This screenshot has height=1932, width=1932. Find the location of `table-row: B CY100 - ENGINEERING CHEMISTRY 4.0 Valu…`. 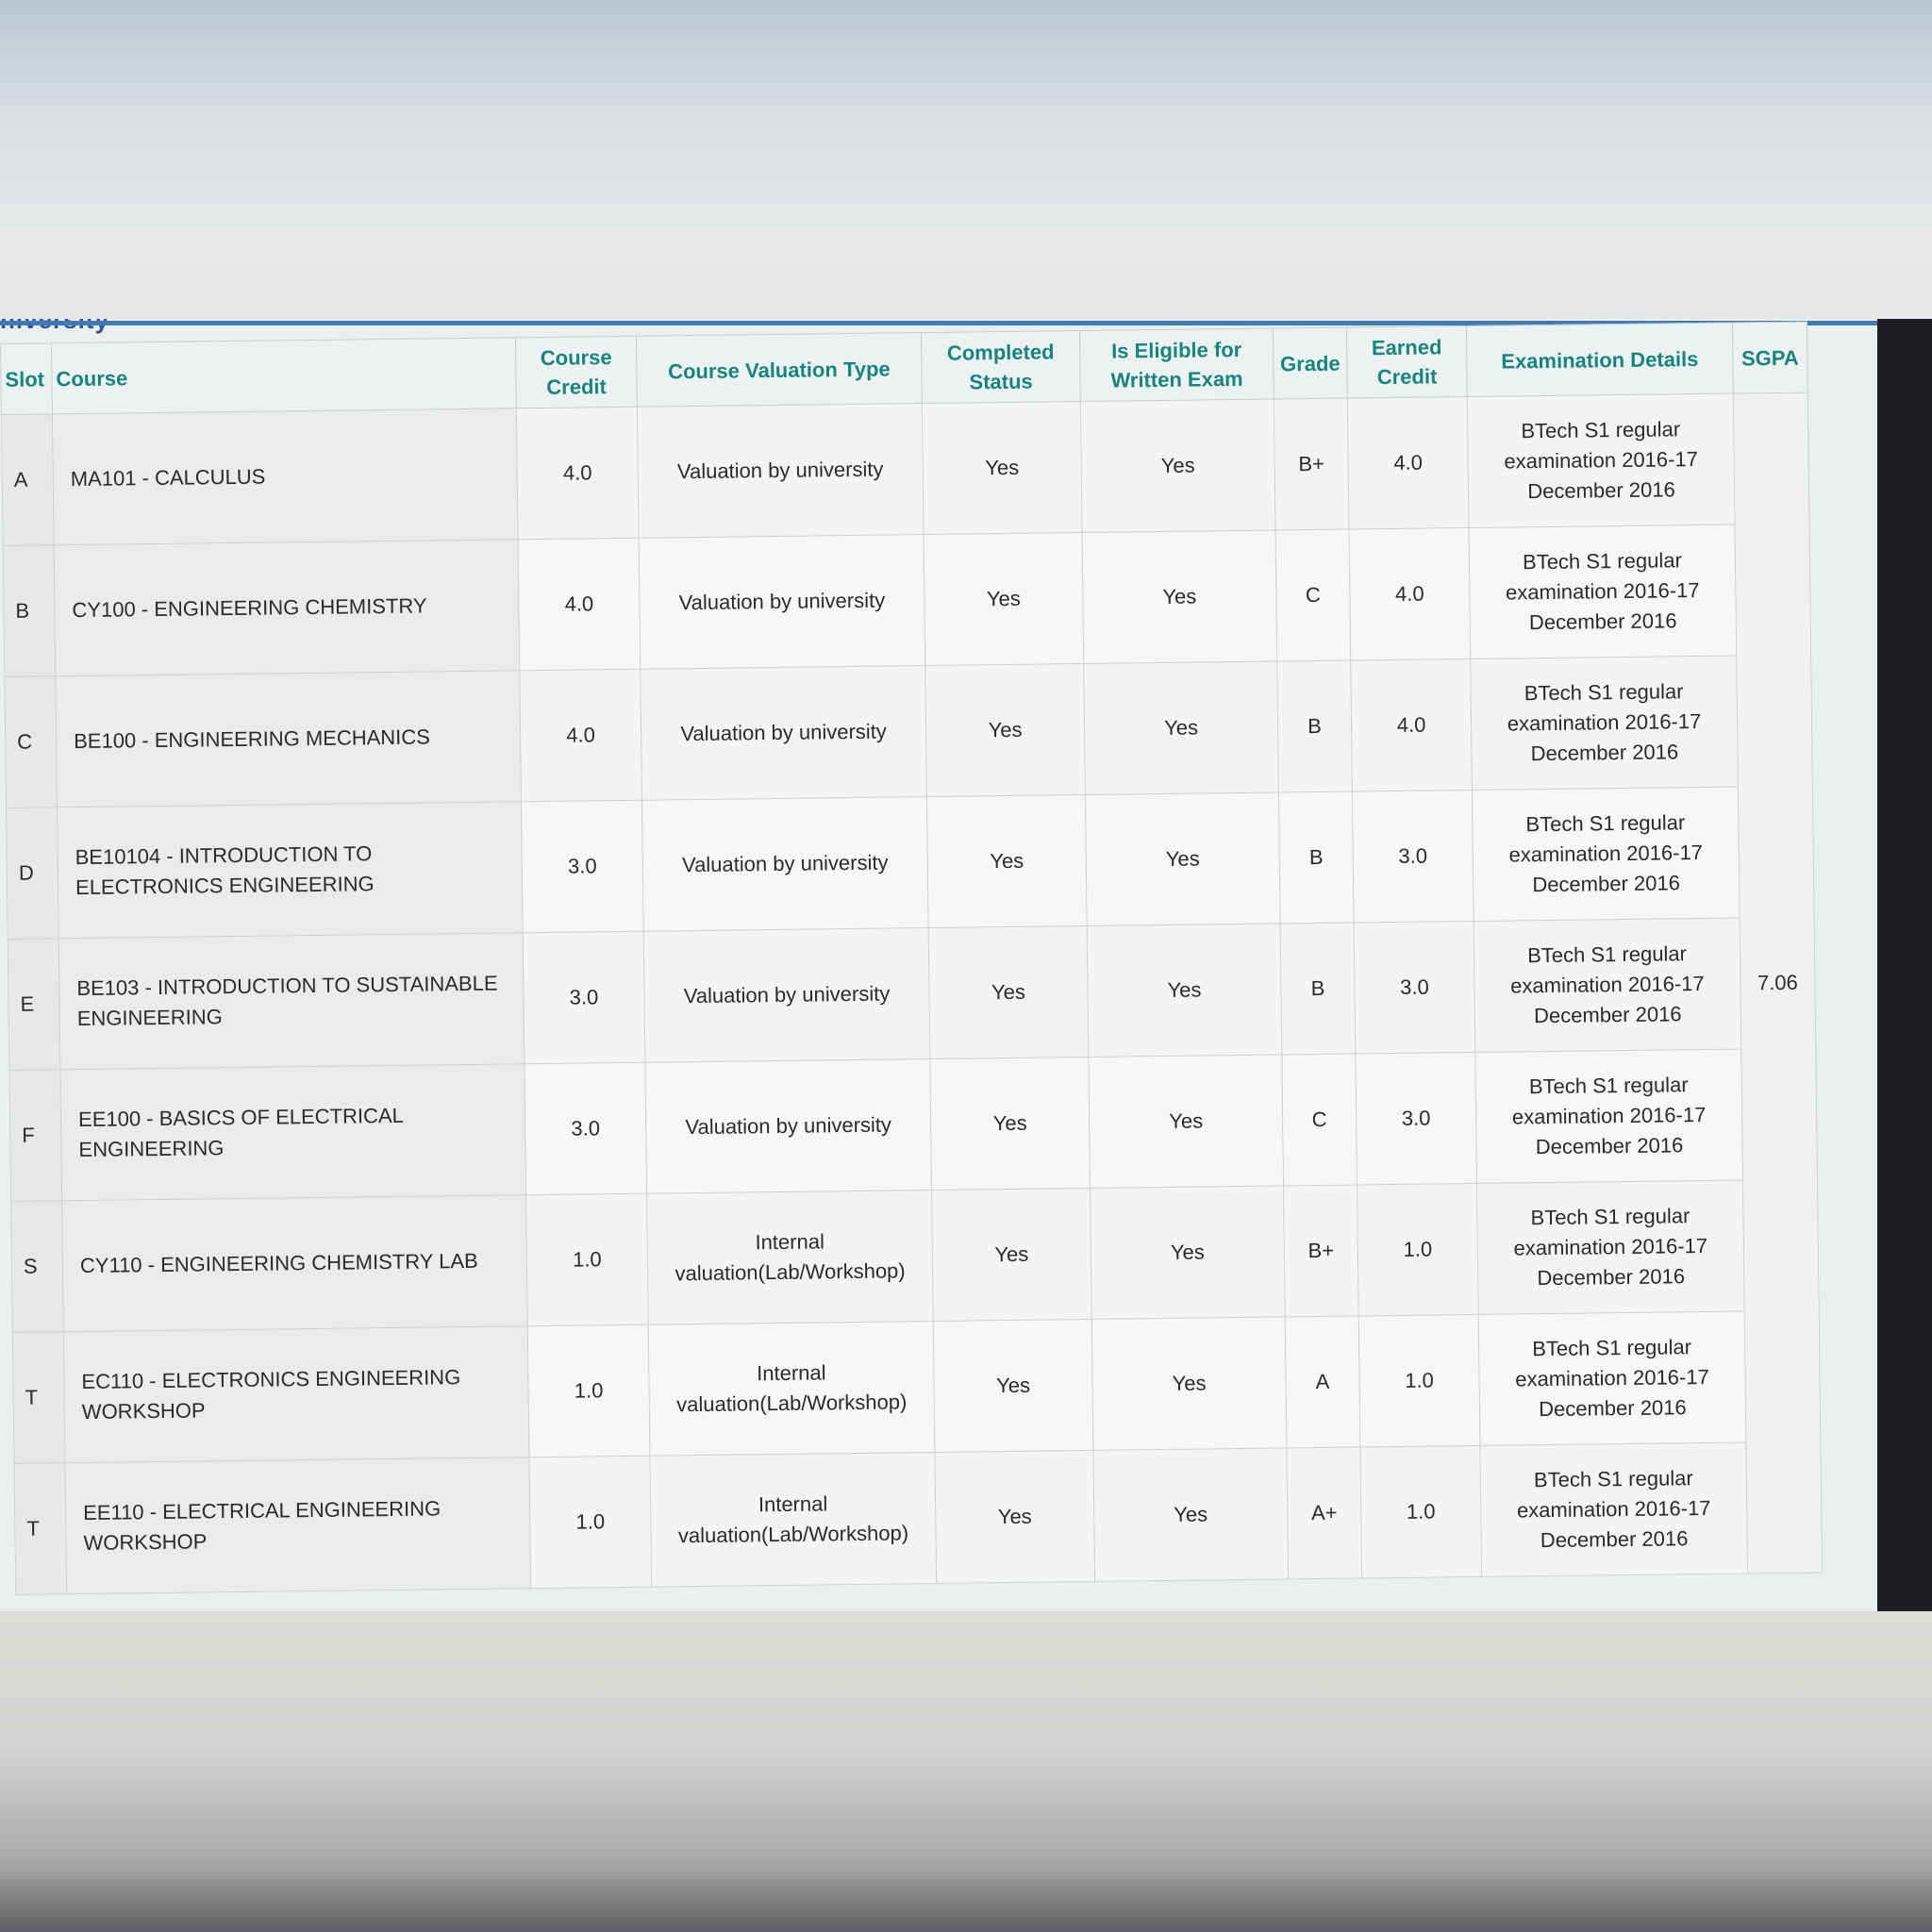

table-row: B CY100 - ENGINEERING CHEMISTRY 4.0 Valu… is located at coordinates (907, 600).